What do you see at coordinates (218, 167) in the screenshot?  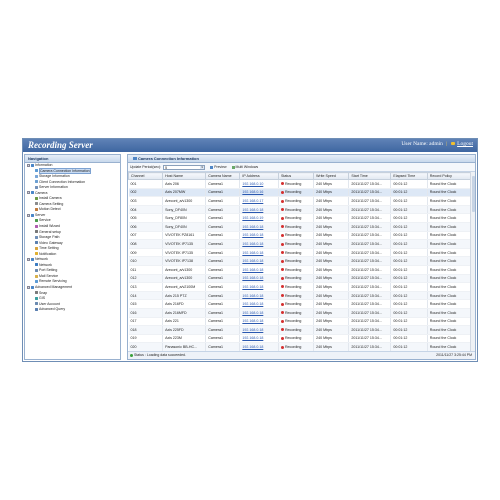 I see `preview-button: Preview` at bounding box center [218, 167].